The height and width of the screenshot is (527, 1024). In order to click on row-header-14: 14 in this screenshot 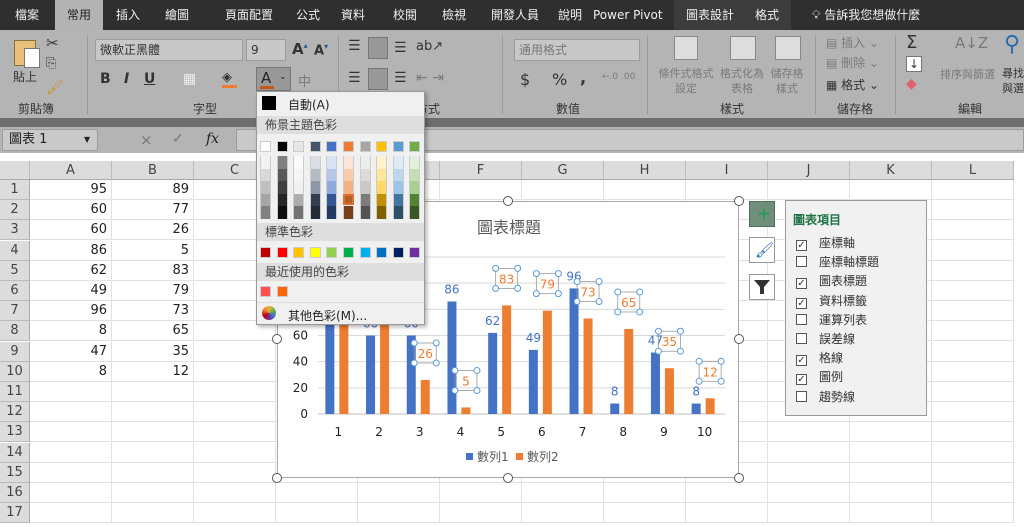, I will do `click(15, 452)`.